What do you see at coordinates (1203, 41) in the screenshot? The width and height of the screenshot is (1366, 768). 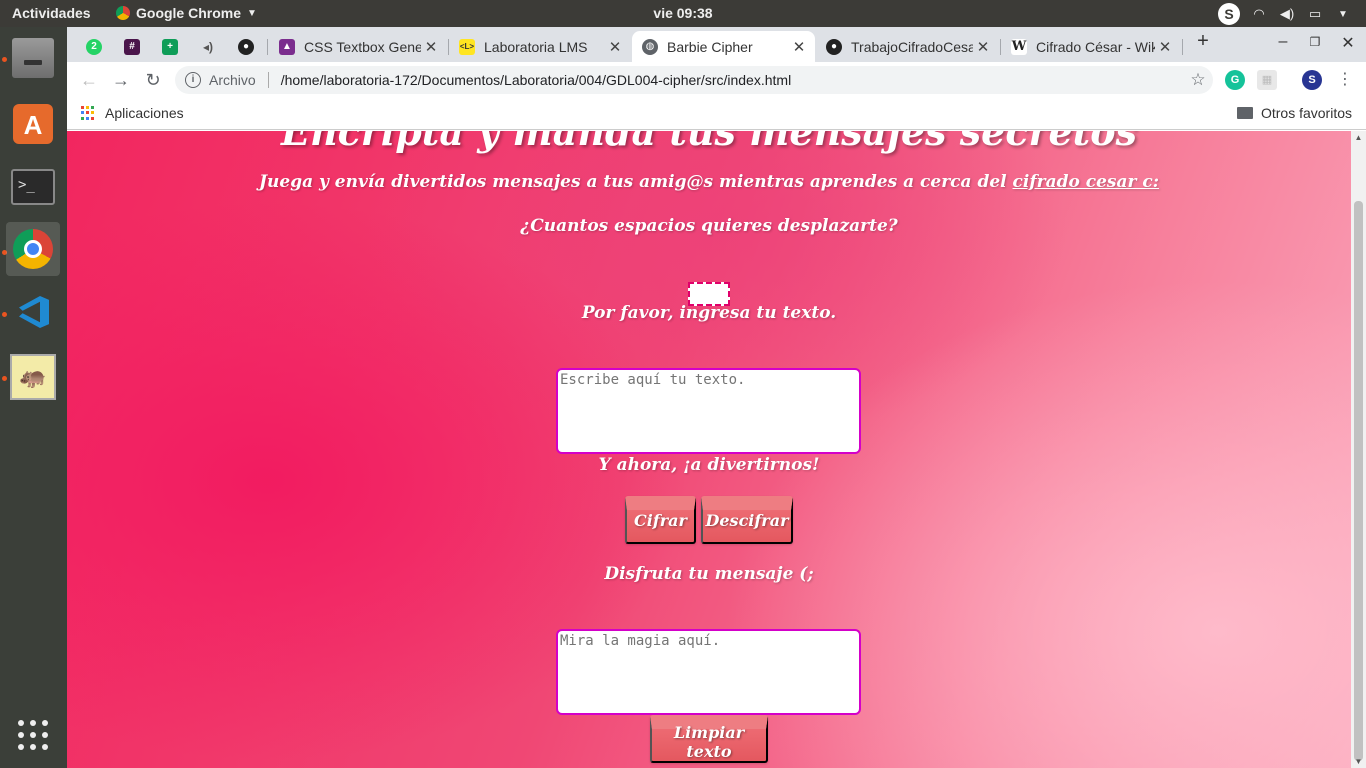 I see `new-tab-button: +` at bounding box center [1203, 41].